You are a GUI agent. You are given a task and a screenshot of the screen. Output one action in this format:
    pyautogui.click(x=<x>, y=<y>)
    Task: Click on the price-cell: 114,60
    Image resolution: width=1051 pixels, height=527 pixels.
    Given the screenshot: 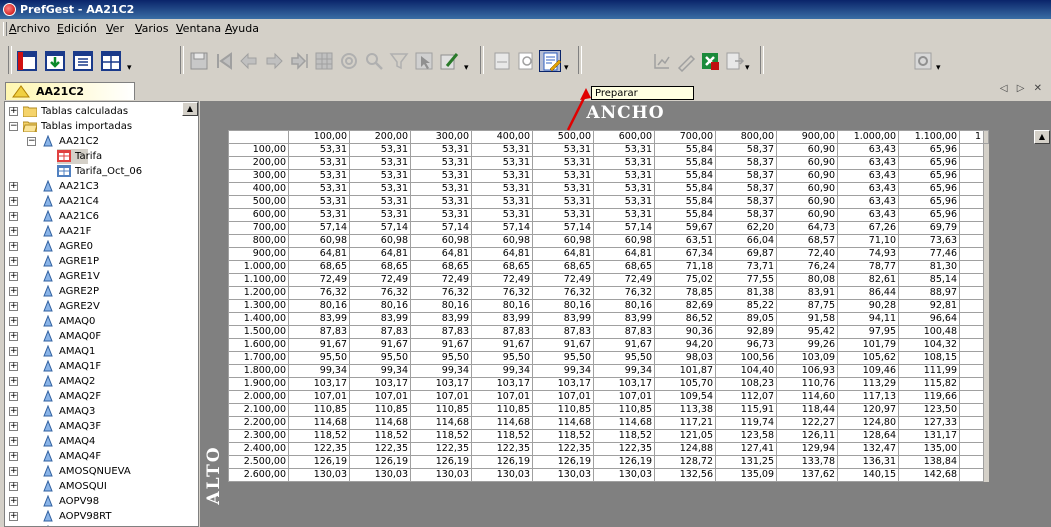 What is the action you would take?
    pyautogui.click(x=807, y=397)
    